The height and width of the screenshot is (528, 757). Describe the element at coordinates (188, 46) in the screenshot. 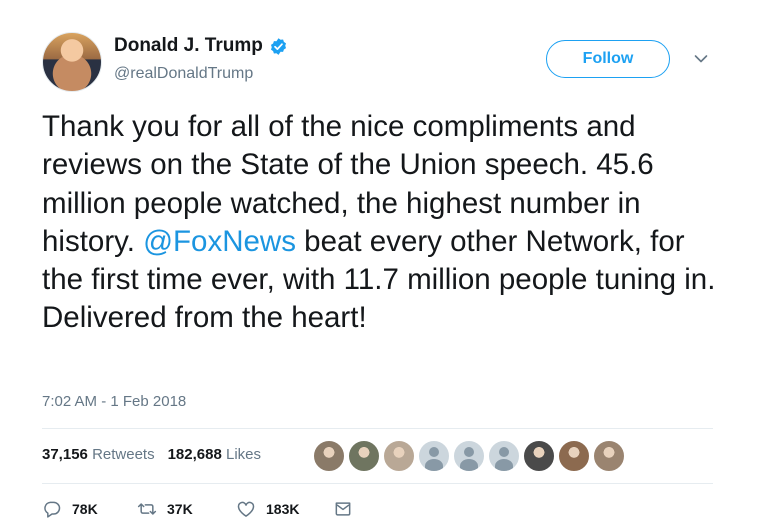

I see `author-name: Donald J. Trump` at that location.